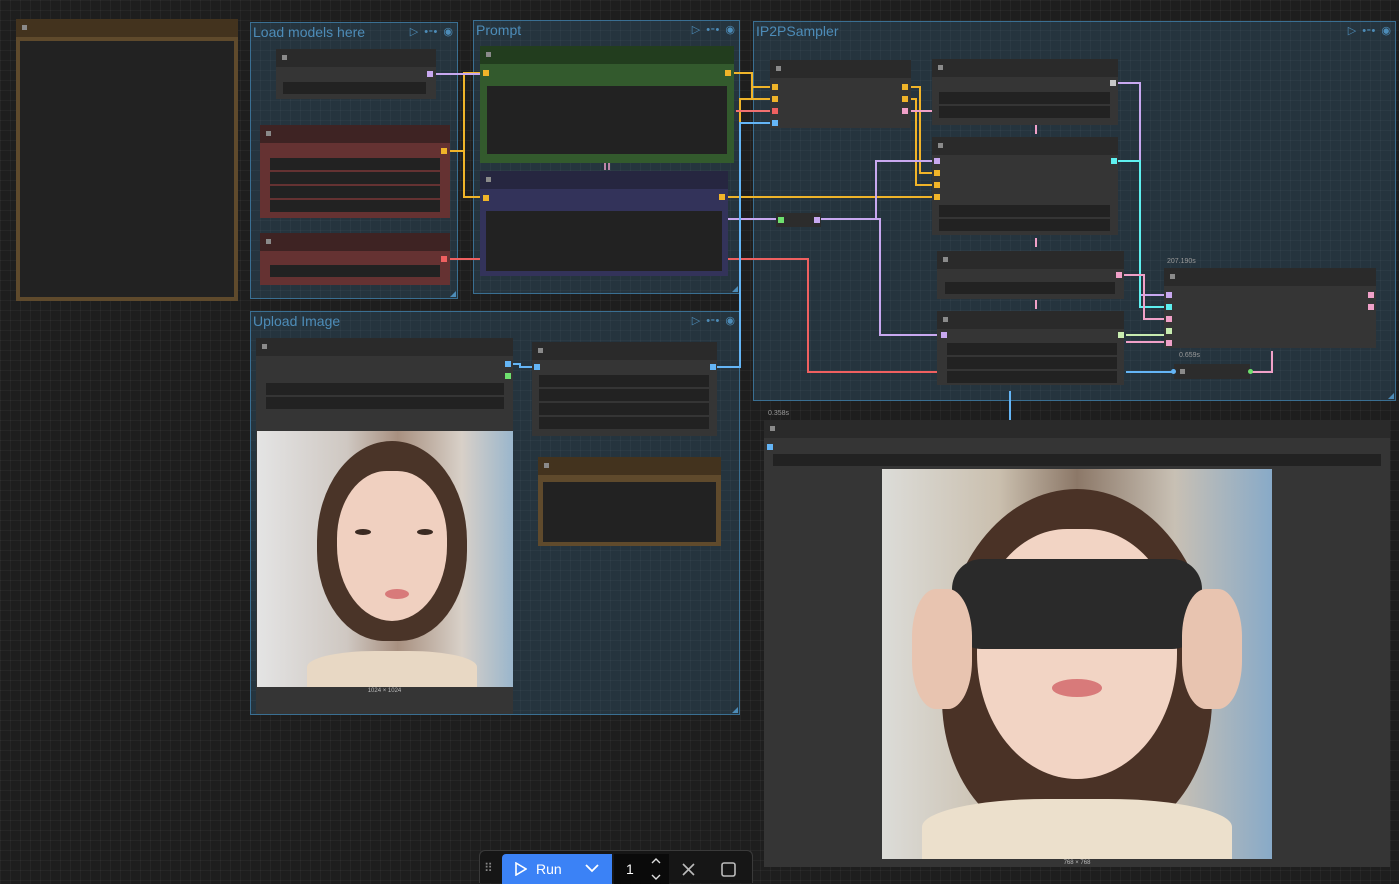  Describe the element at coordinates (1025, 186) in the screenshot. I see `guider-node` at that location.